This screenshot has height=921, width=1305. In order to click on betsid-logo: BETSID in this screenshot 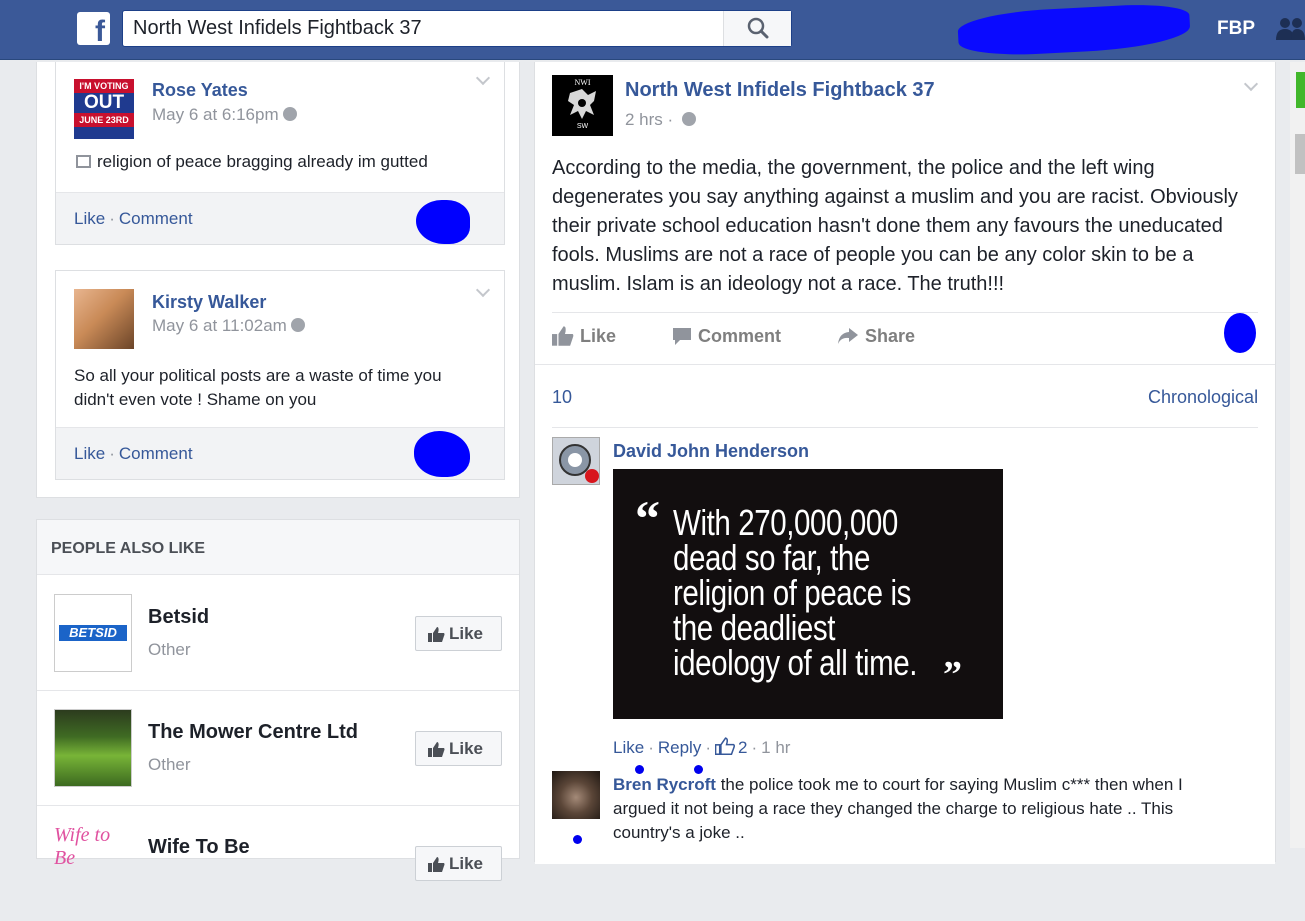, I will do `click(93, 633)`.